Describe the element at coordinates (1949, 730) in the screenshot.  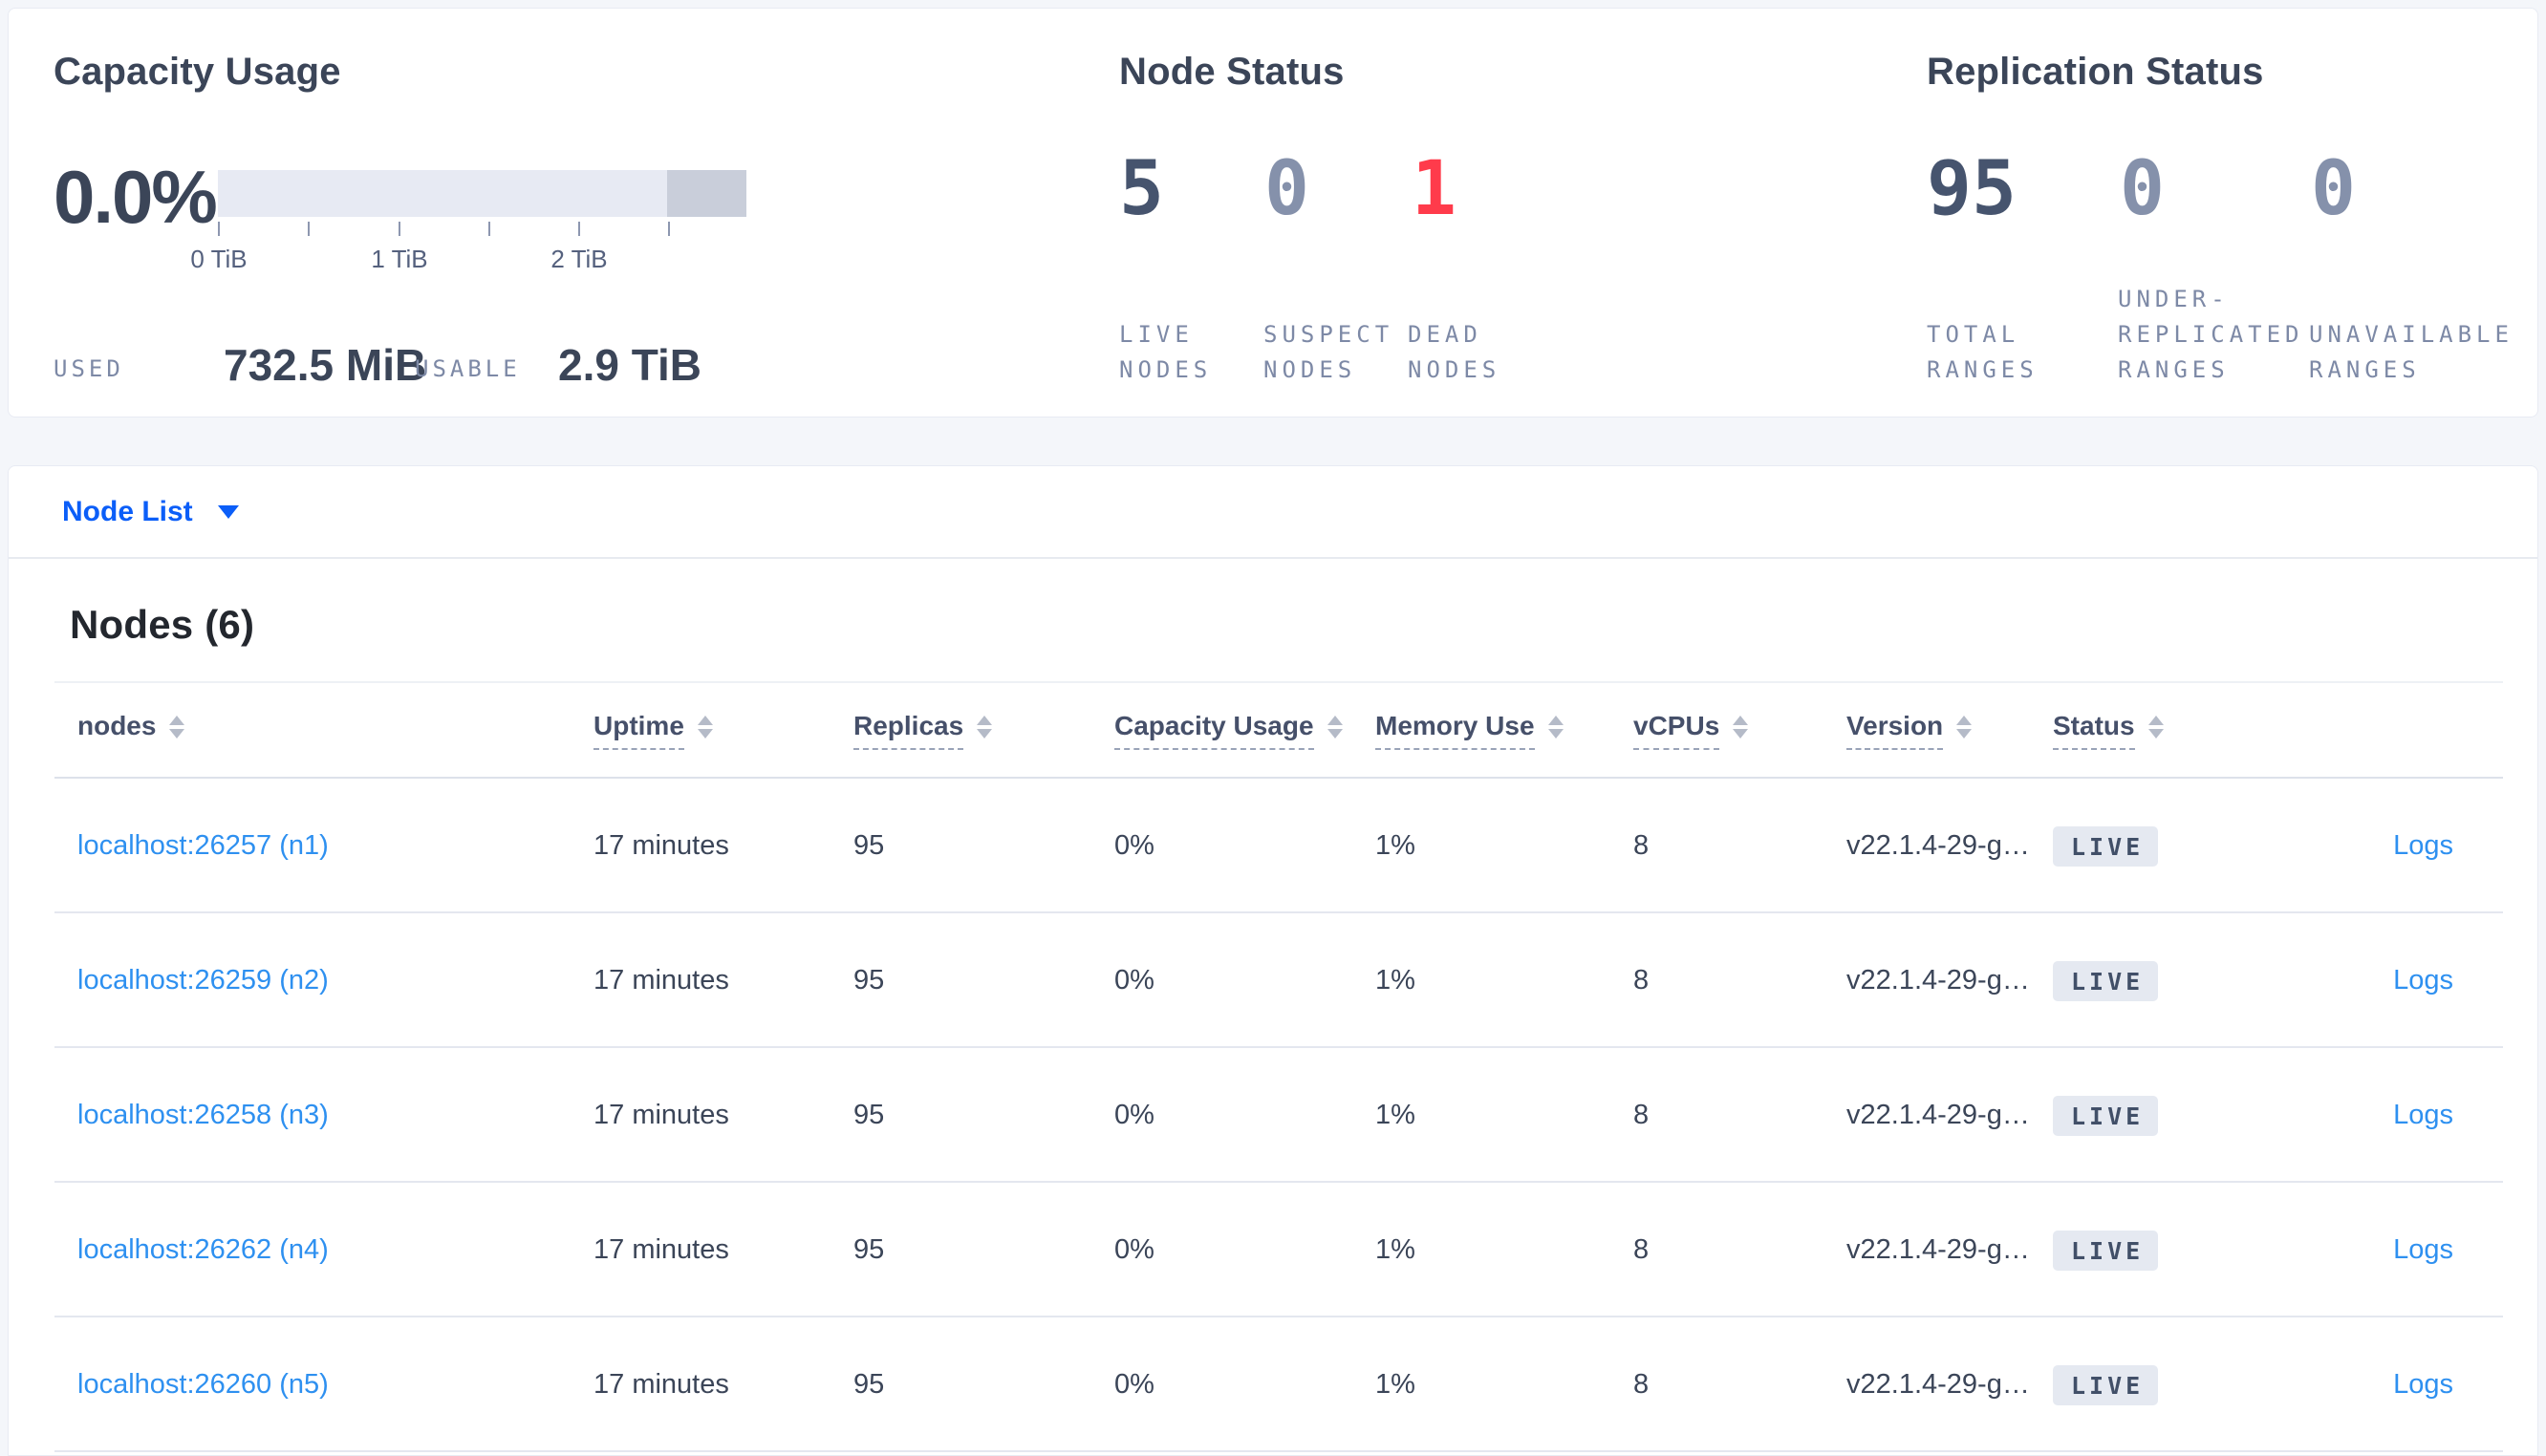
I see `column-header-version: Version` at that location.